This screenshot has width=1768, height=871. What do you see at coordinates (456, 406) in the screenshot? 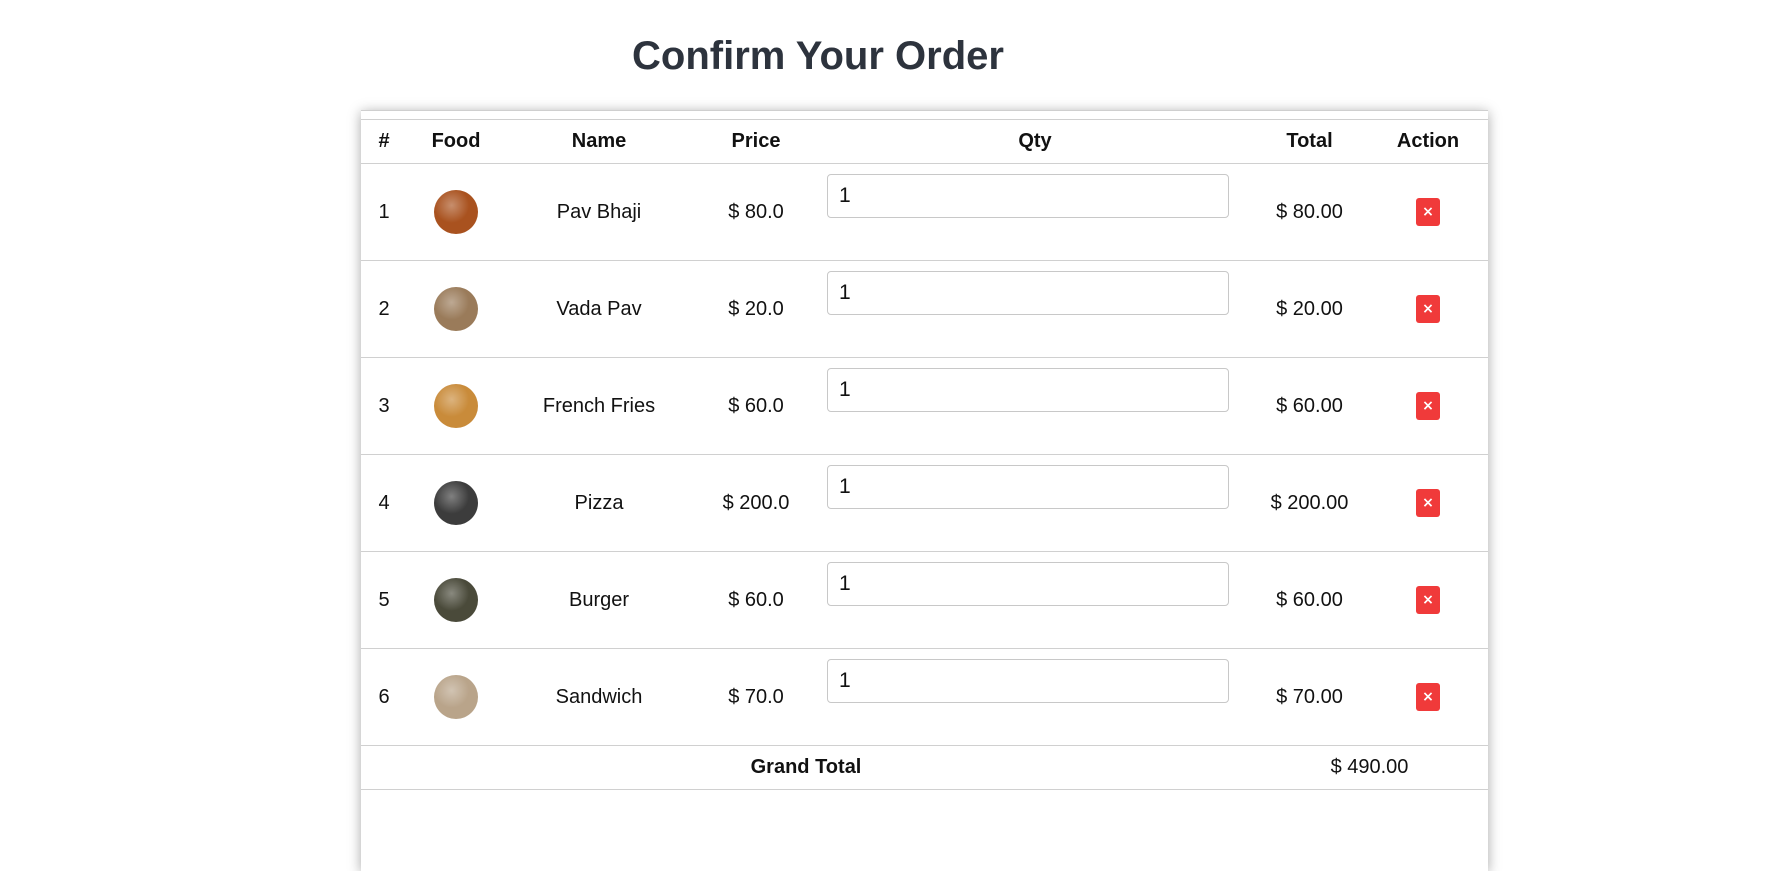
I see `french-fries-image` at bounding box center [456, 406].